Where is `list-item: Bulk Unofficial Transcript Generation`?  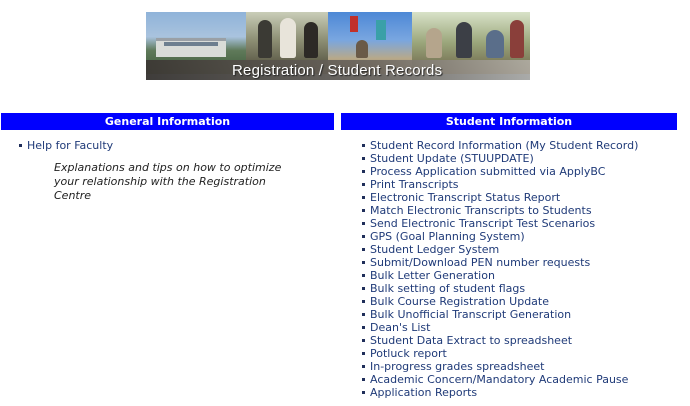
list-item: Bulk Unofficial Transcript Generation is located at coordinates (500, 314).